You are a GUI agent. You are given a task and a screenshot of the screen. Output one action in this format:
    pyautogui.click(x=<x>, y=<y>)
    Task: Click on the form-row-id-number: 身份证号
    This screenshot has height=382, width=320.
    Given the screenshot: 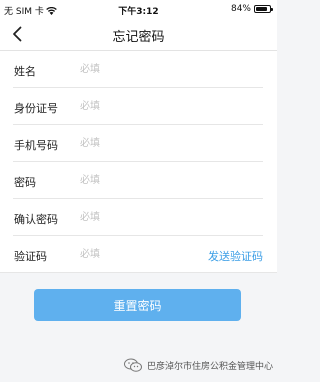 What is the action you would take?
    pyautogui.click(x=138, y=106)
    